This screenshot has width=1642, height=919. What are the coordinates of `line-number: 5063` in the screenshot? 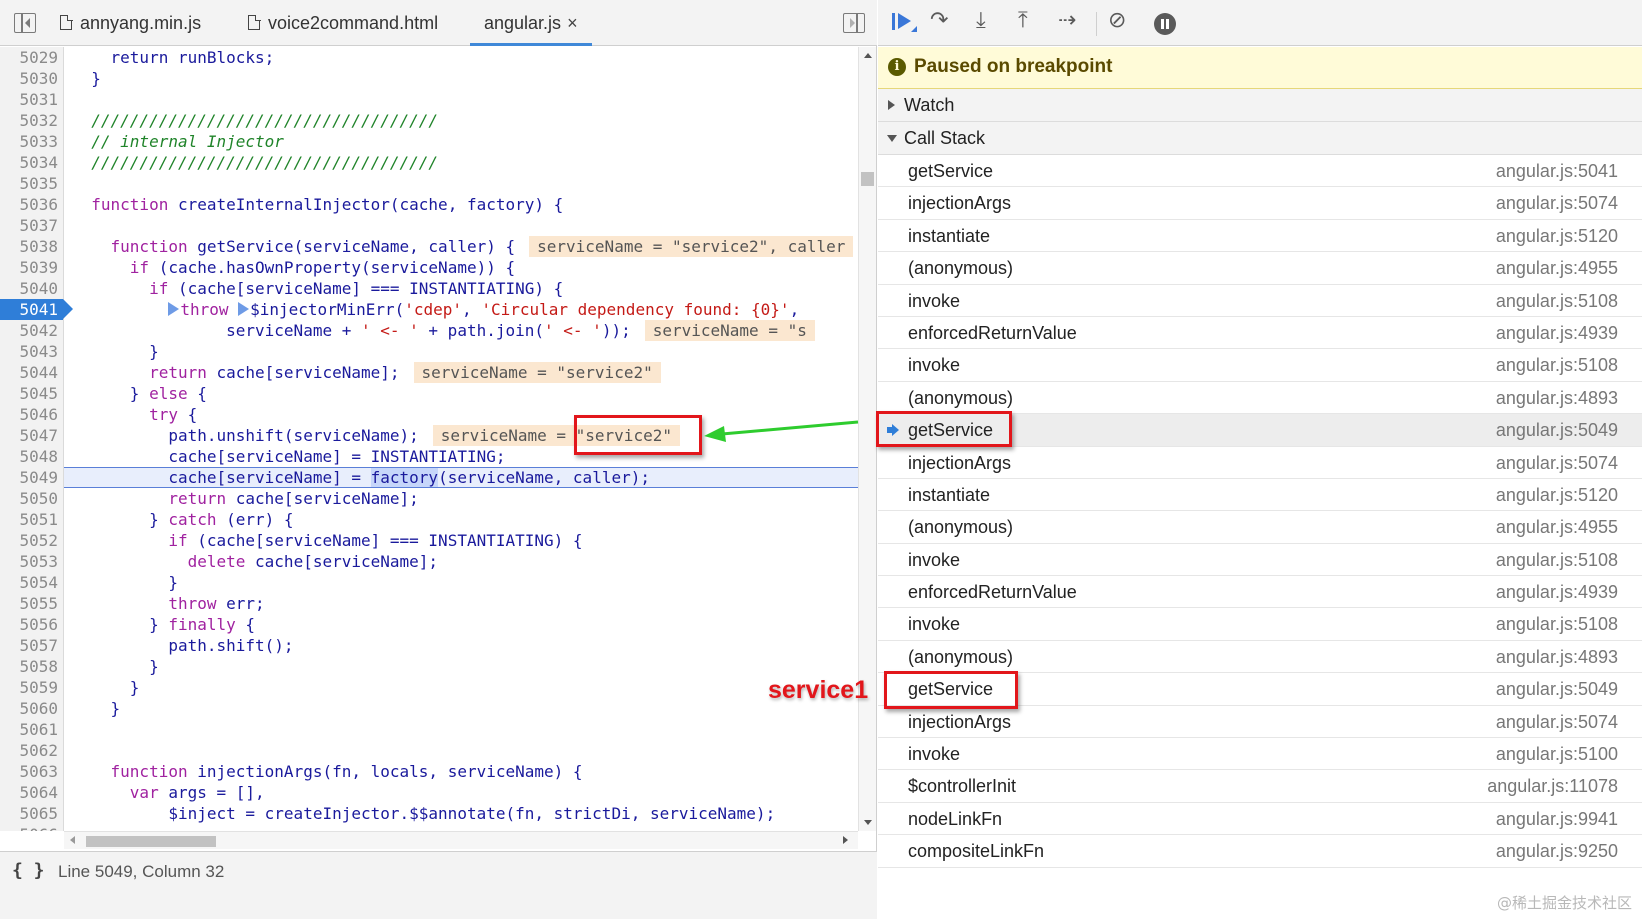 It's located at (32, 771).